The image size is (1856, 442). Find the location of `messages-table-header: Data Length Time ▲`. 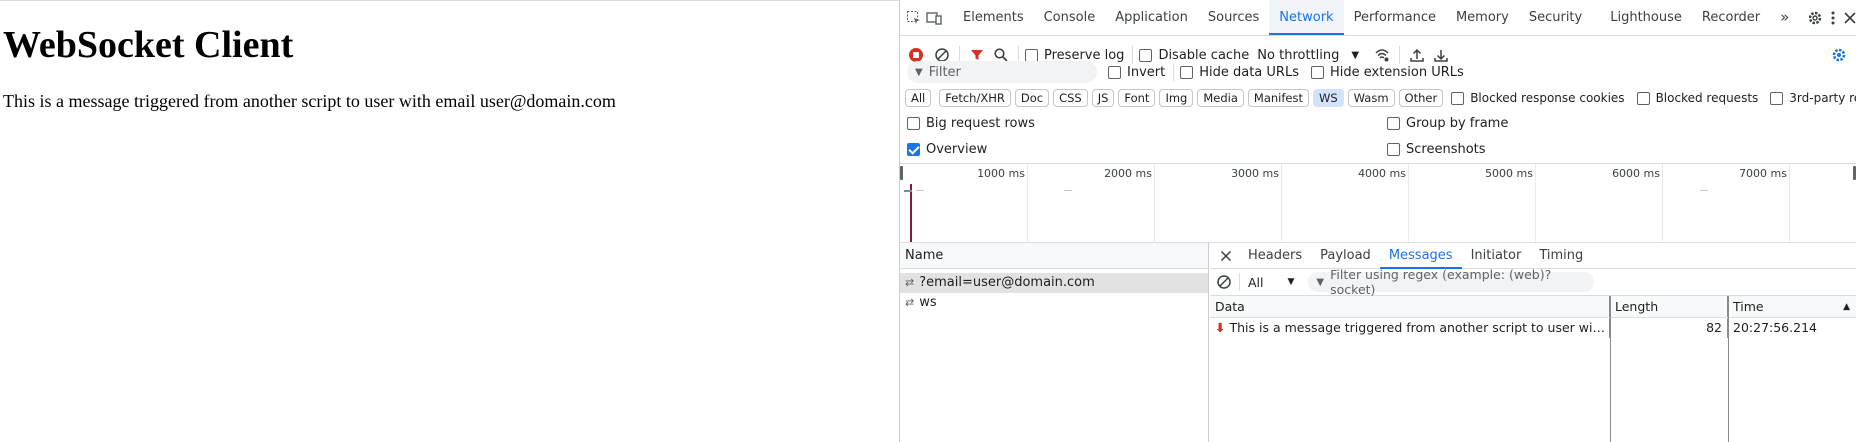

messages-table-header: Data Length Time ▲ is located at coordinates (1533, 307).